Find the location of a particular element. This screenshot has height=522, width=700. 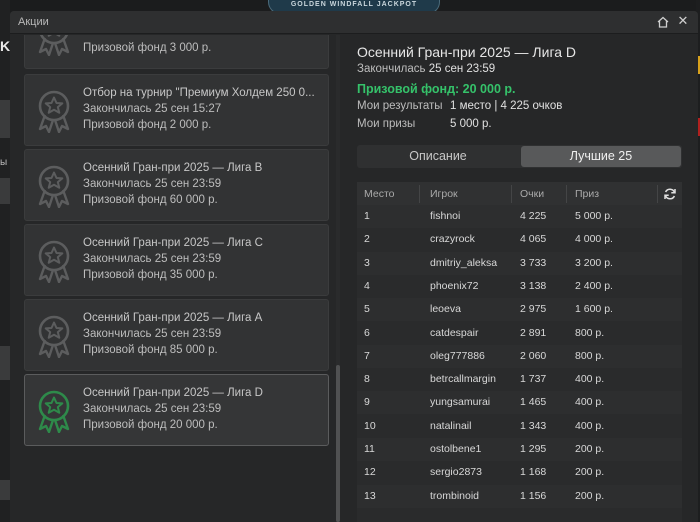

cell-points: 1 465 is located at coordinates (533, 402).